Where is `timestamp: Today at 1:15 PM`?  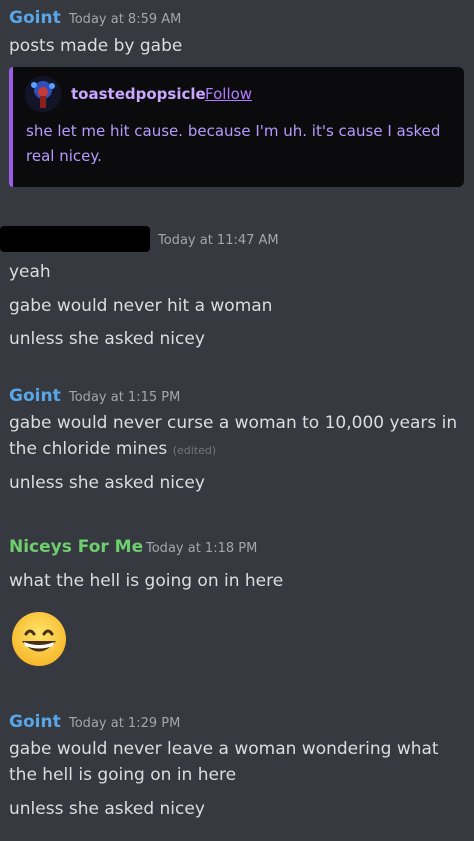
timestamp: Today at 1:15 PM is located at coordinates (124, 397).